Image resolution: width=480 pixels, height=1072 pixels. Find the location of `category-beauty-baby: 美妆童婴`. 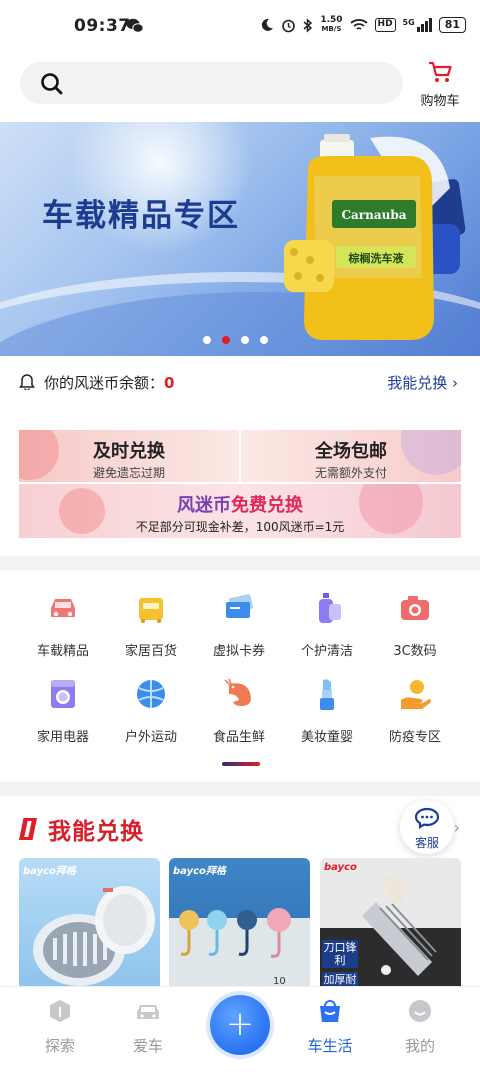

category-beauty-baby: 美妆童婴 is located at coordinates (327, 710).